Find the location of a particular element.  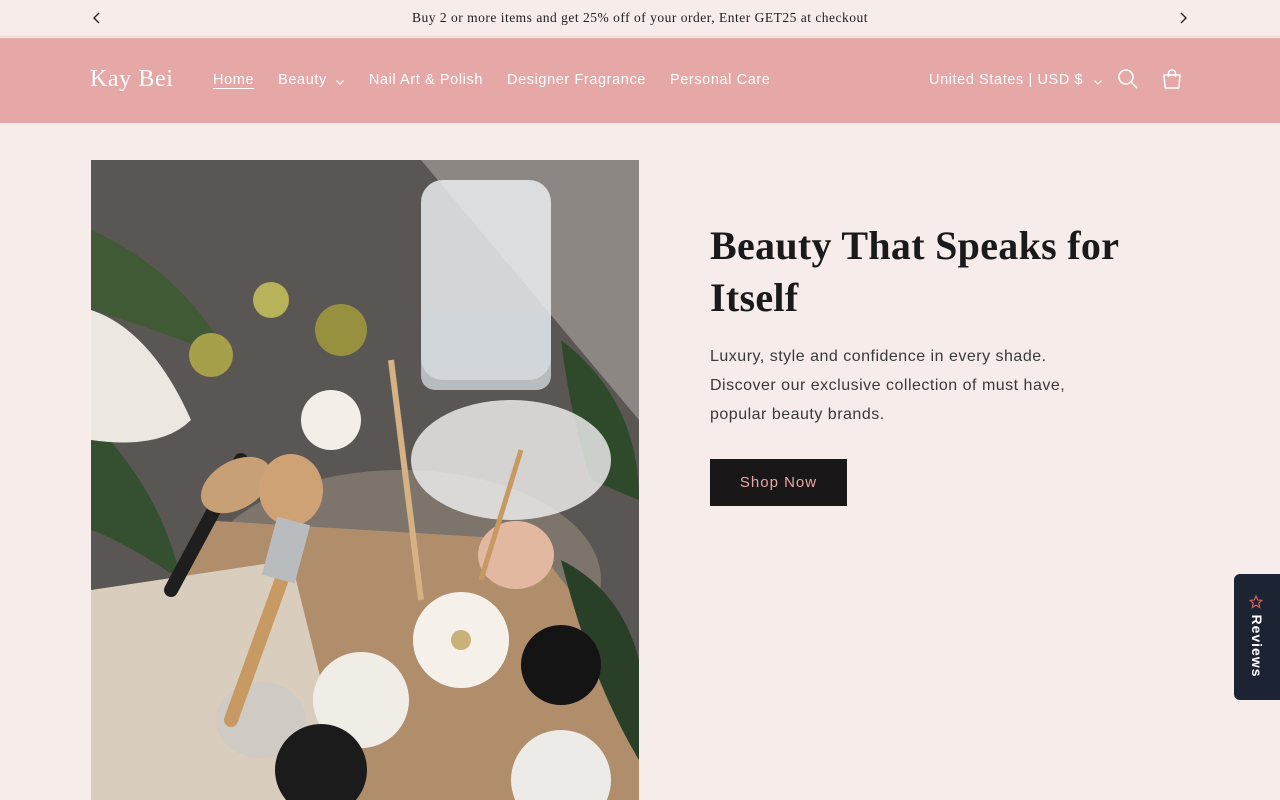

star-icon is located at coordinates (1256, 601).